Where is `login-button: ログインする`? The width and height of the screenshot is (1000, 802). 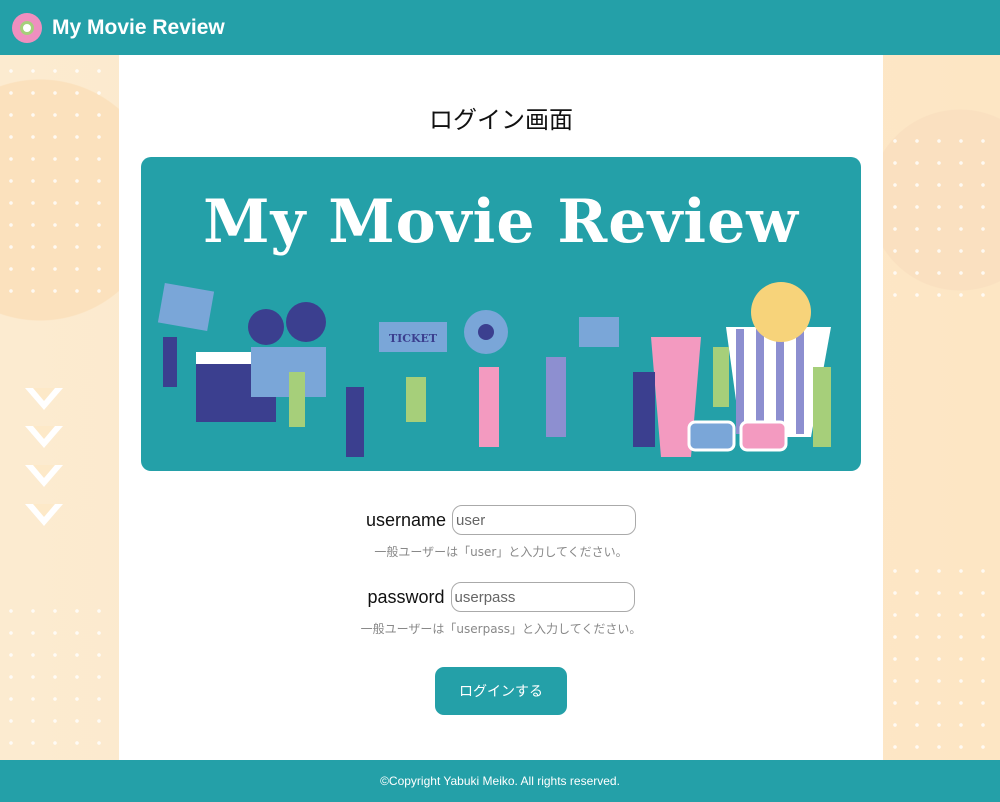
login-button: ログインする is located at coordinates (501, 691).